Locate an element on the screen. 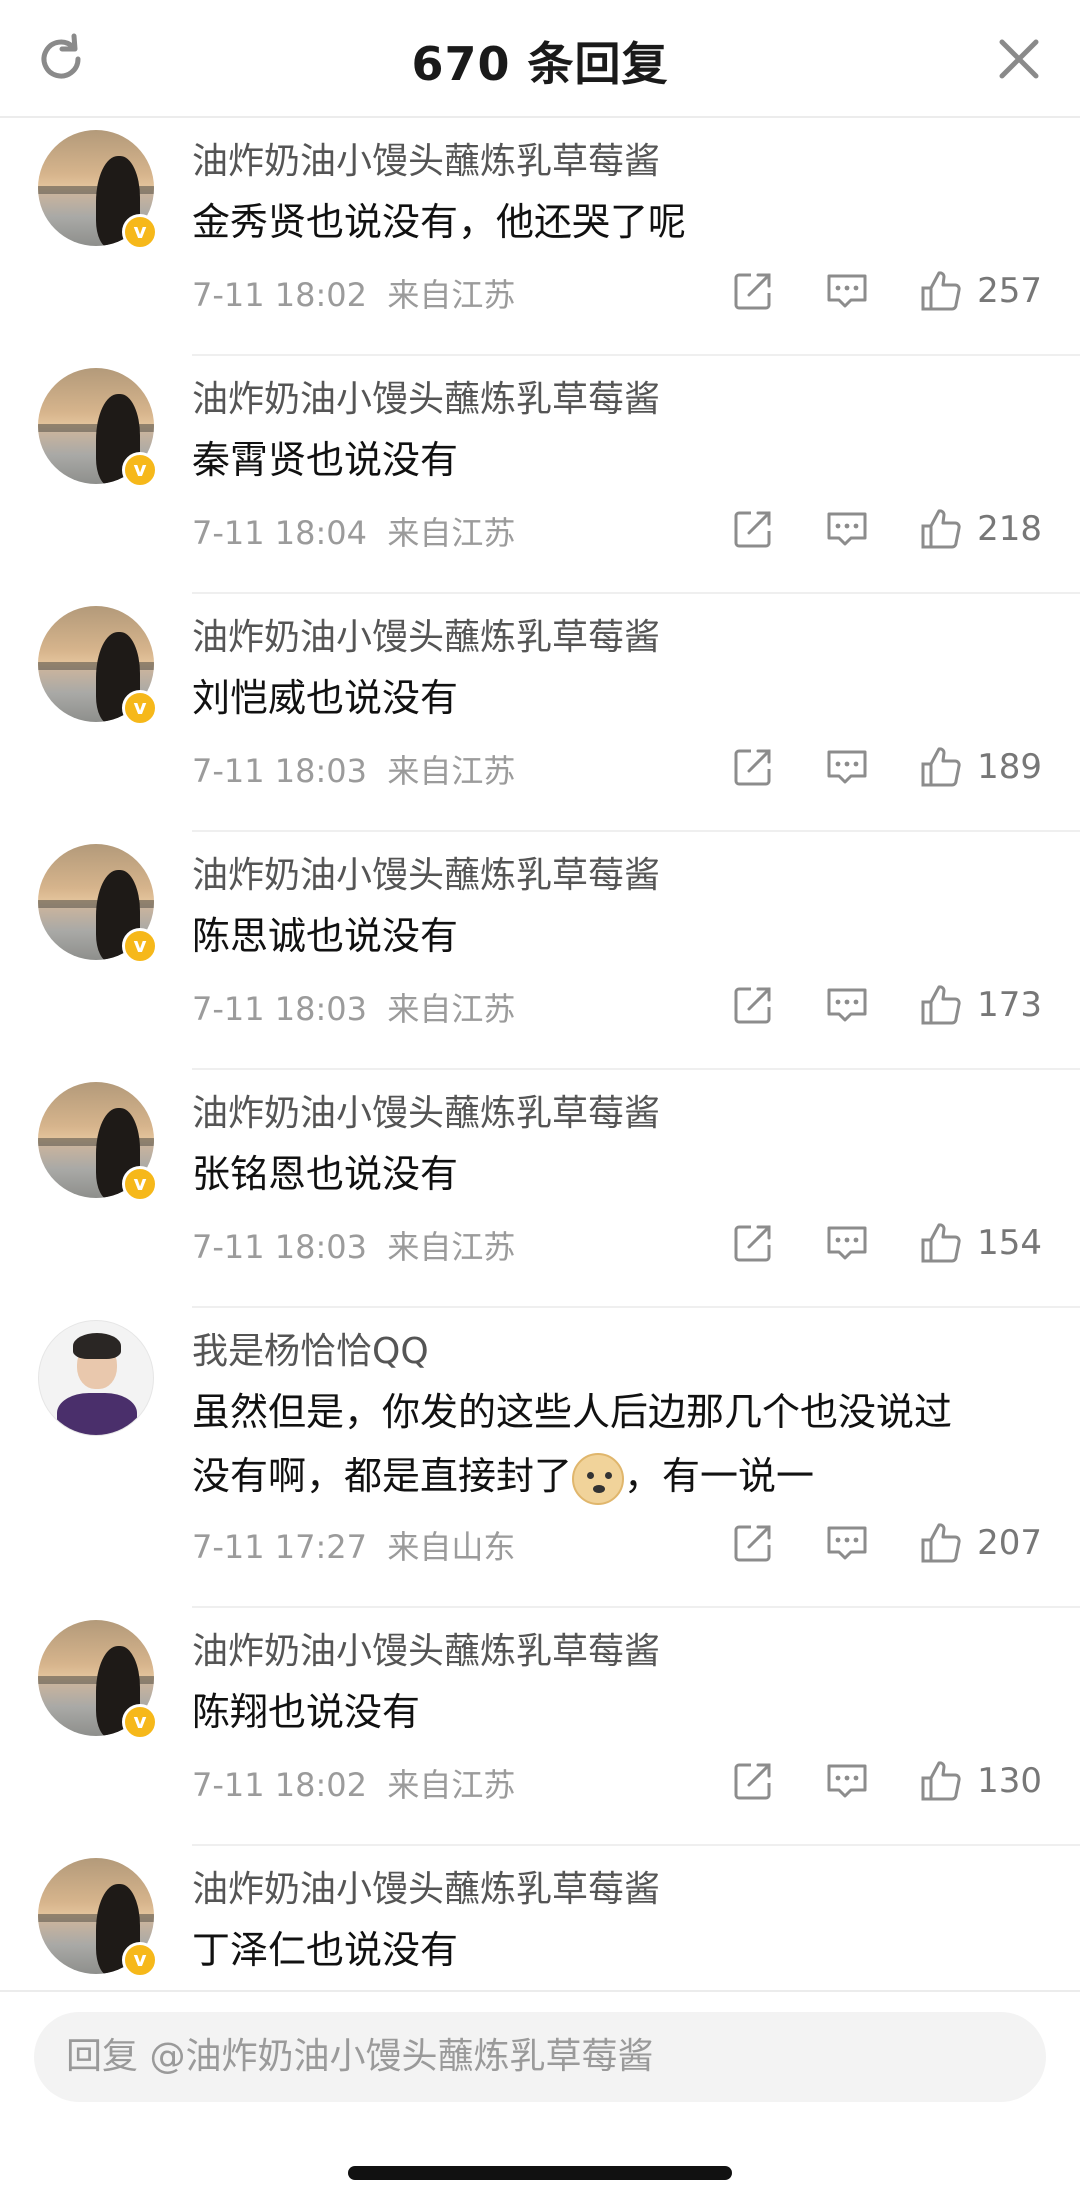 The width and height of the screenshot is (1080, 2205). like-count: 189 is located at coordinates (1009, 767).